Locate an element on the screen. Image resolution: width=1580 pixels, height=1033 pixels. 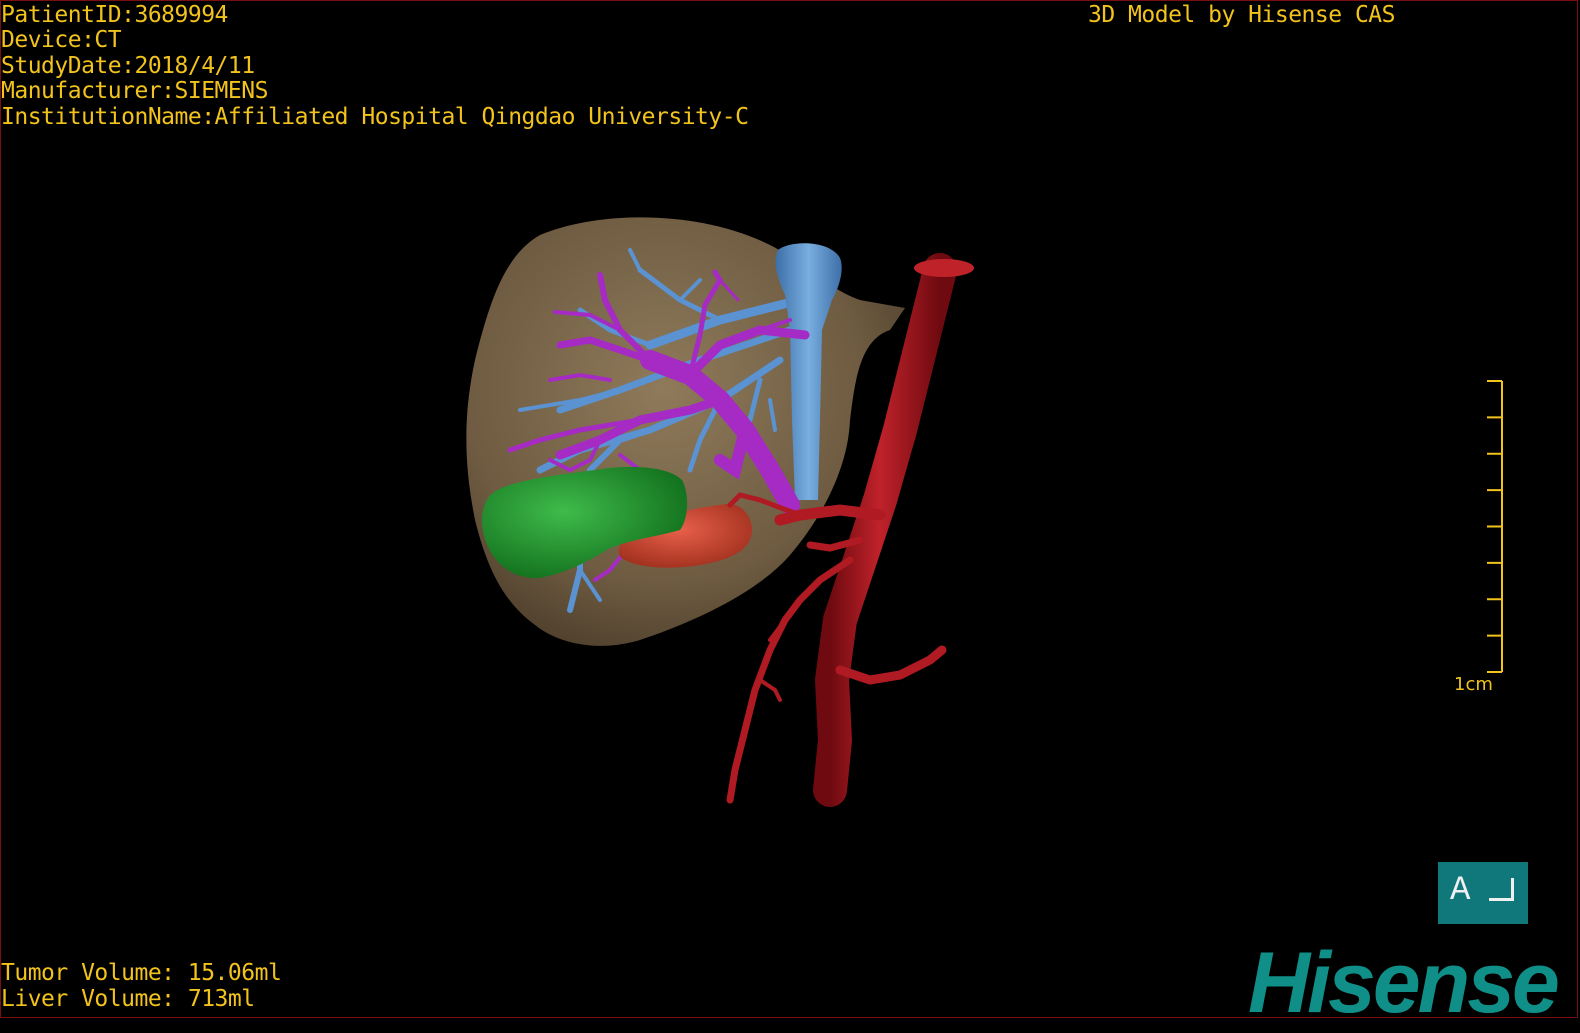
device-label: Device:CT is located at coordinates (61, 40).